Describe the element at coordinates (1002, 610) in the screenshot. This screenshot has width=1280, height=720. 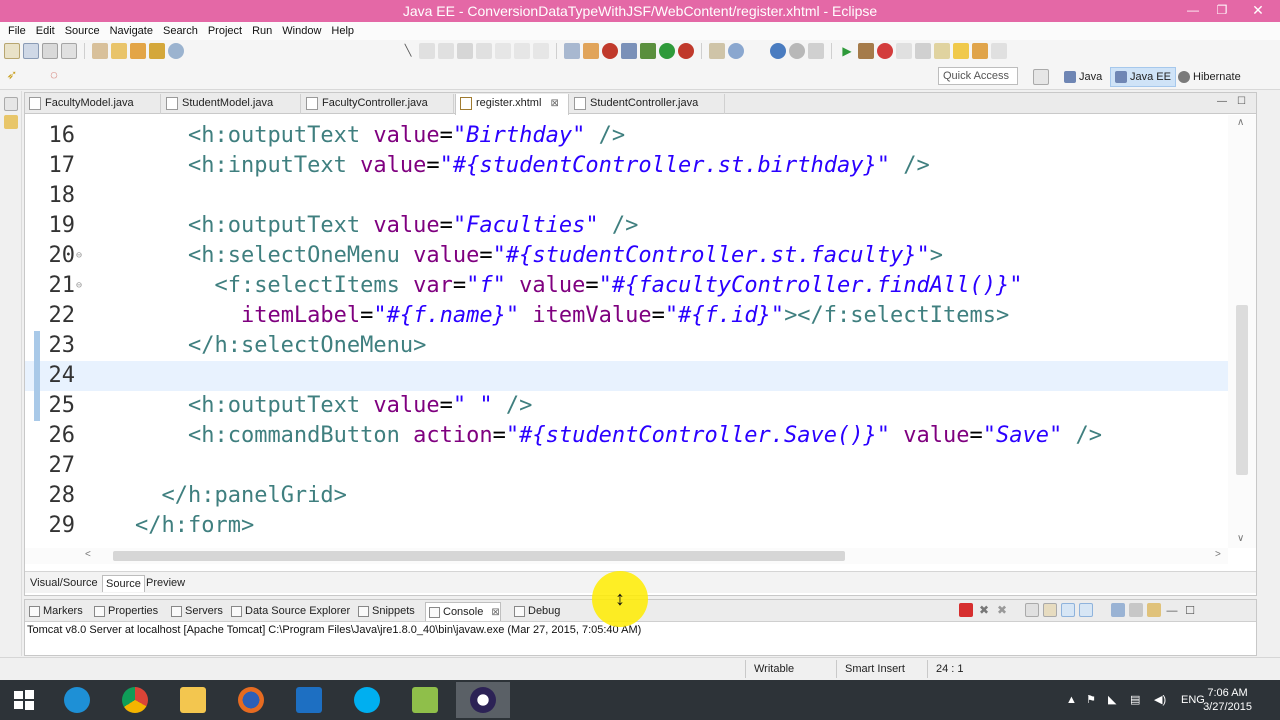
I see `remove-all-icon: ✖` at that location.